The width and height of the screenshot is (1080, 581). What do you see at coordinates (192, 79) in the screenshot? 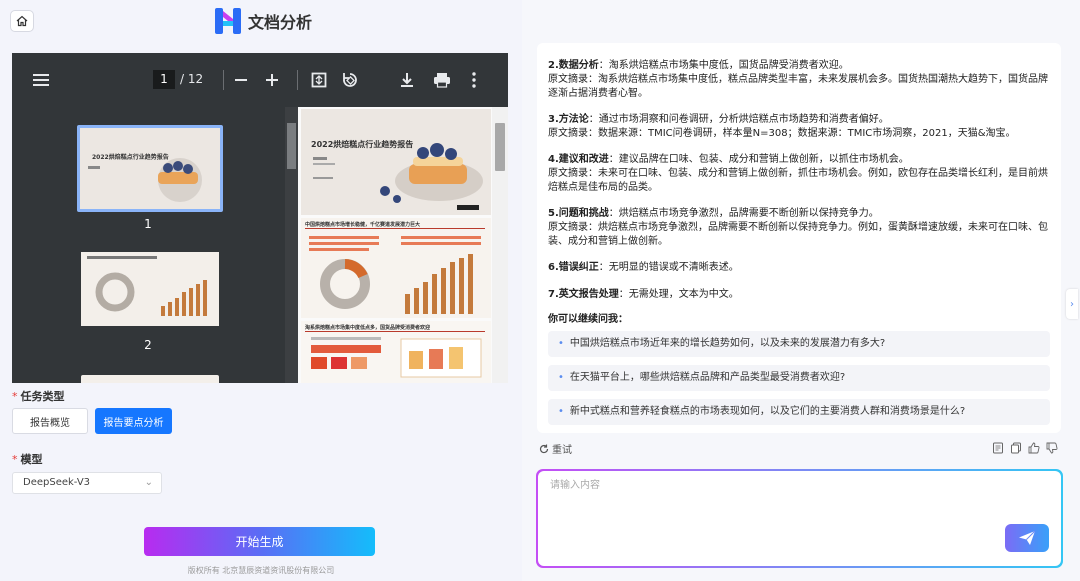
I see `page-total: / 12` at bounding box center [192, 79].